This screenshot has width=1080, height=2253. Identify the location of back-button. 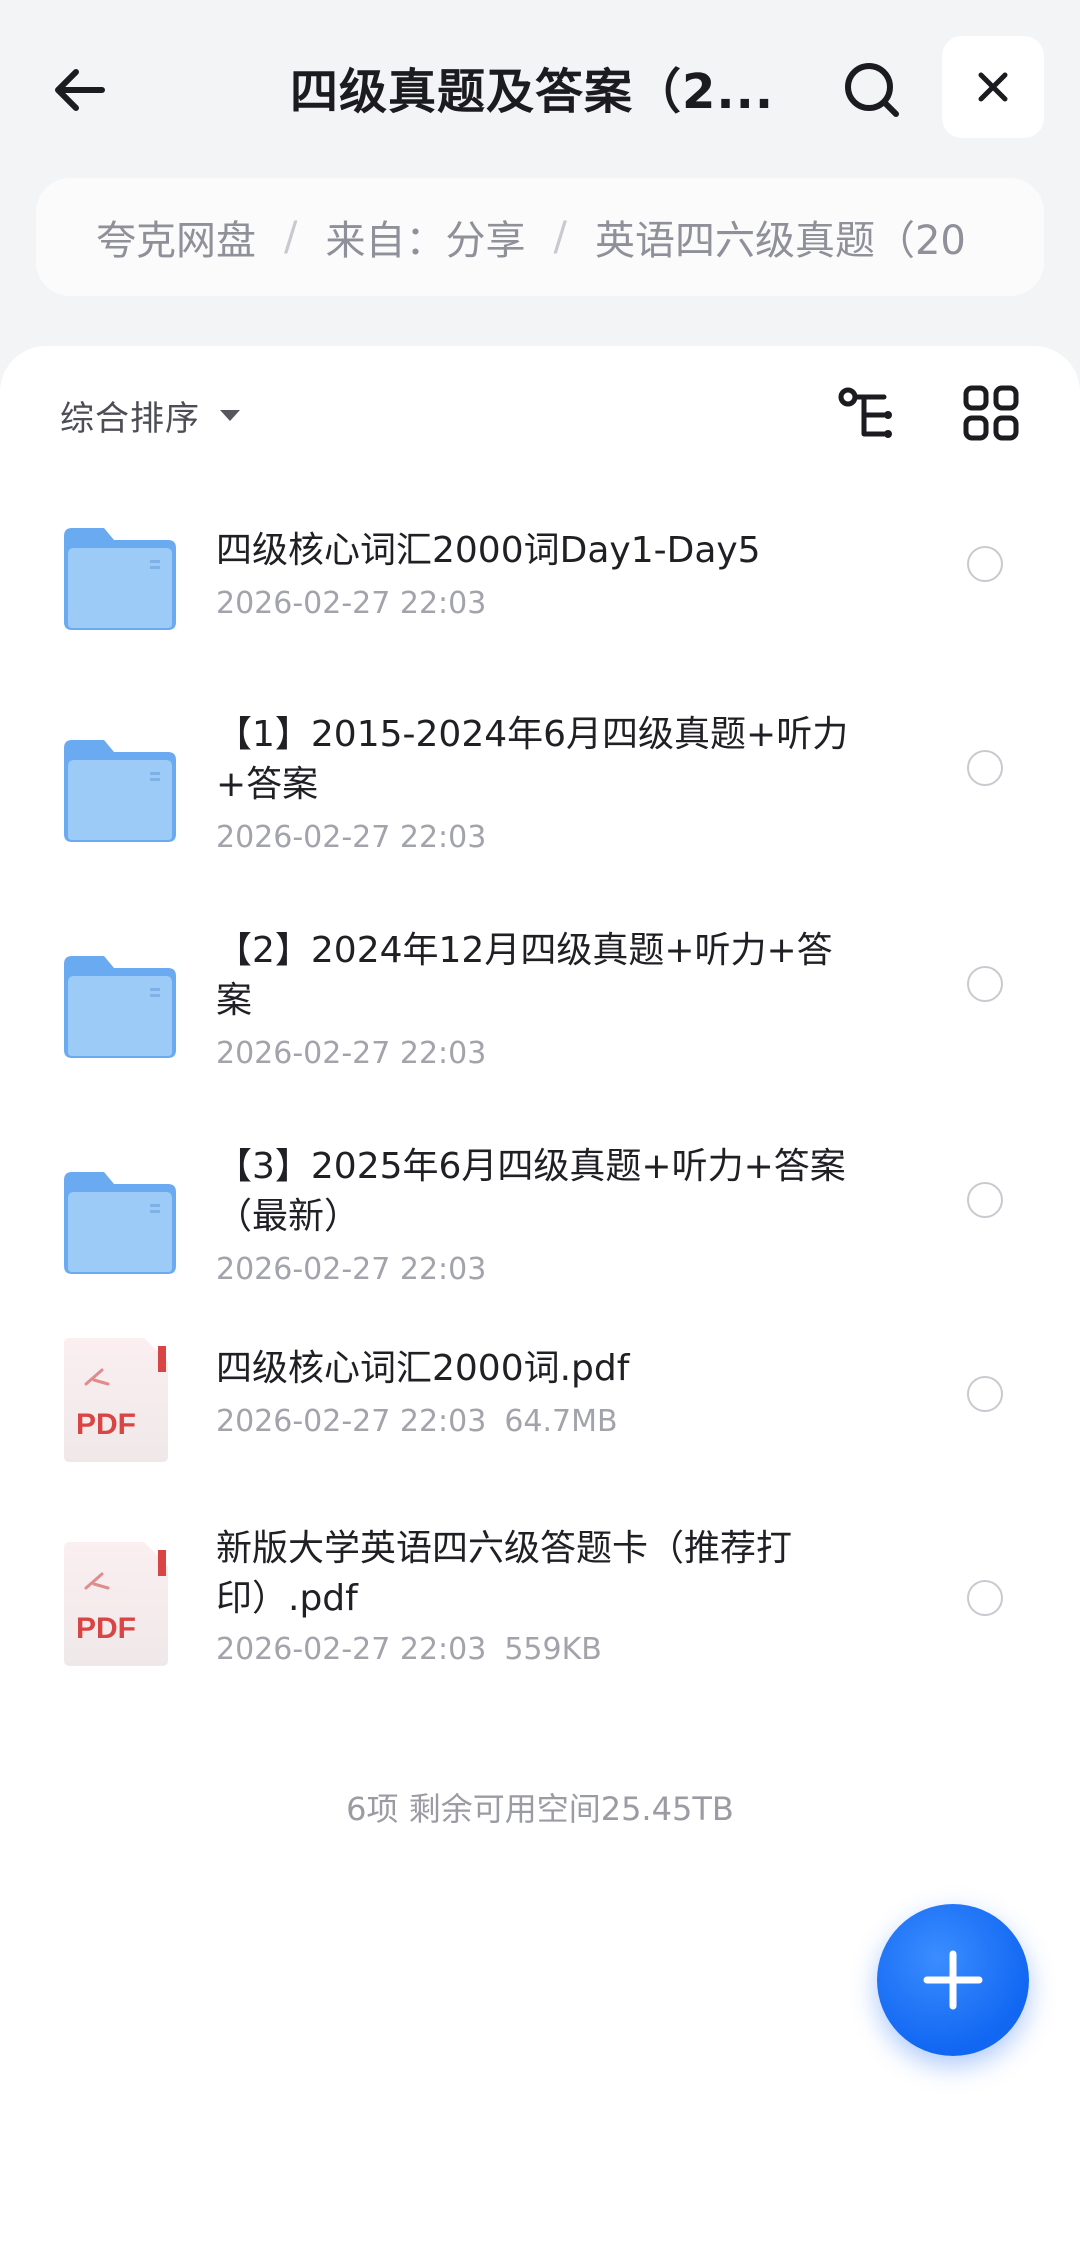
(80, 90).